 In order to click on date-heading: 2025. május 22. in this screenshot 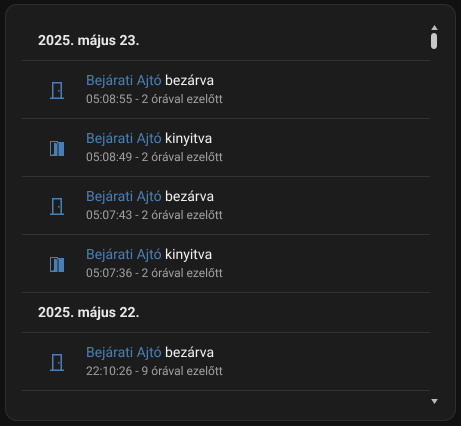, I will do `click(226, 313)`.